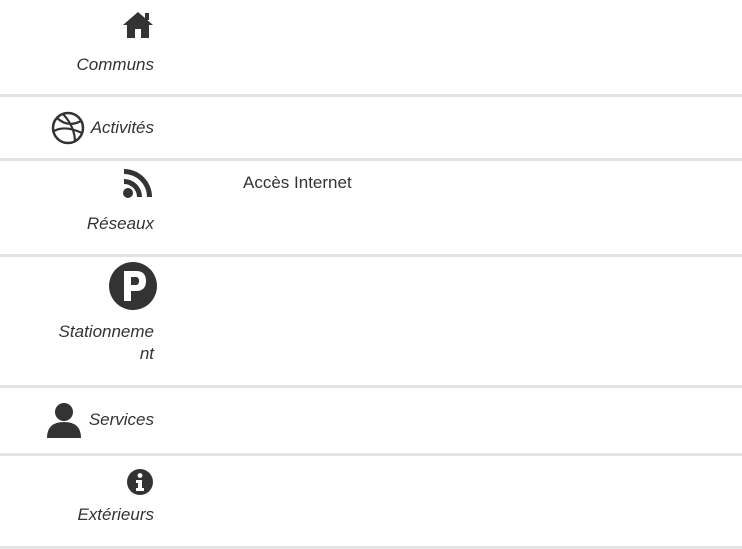  What do you see at coordinates (84, 201) in the screenshot?
I see `category-label-cell: Réseaux` at bounding box center [84, 201].